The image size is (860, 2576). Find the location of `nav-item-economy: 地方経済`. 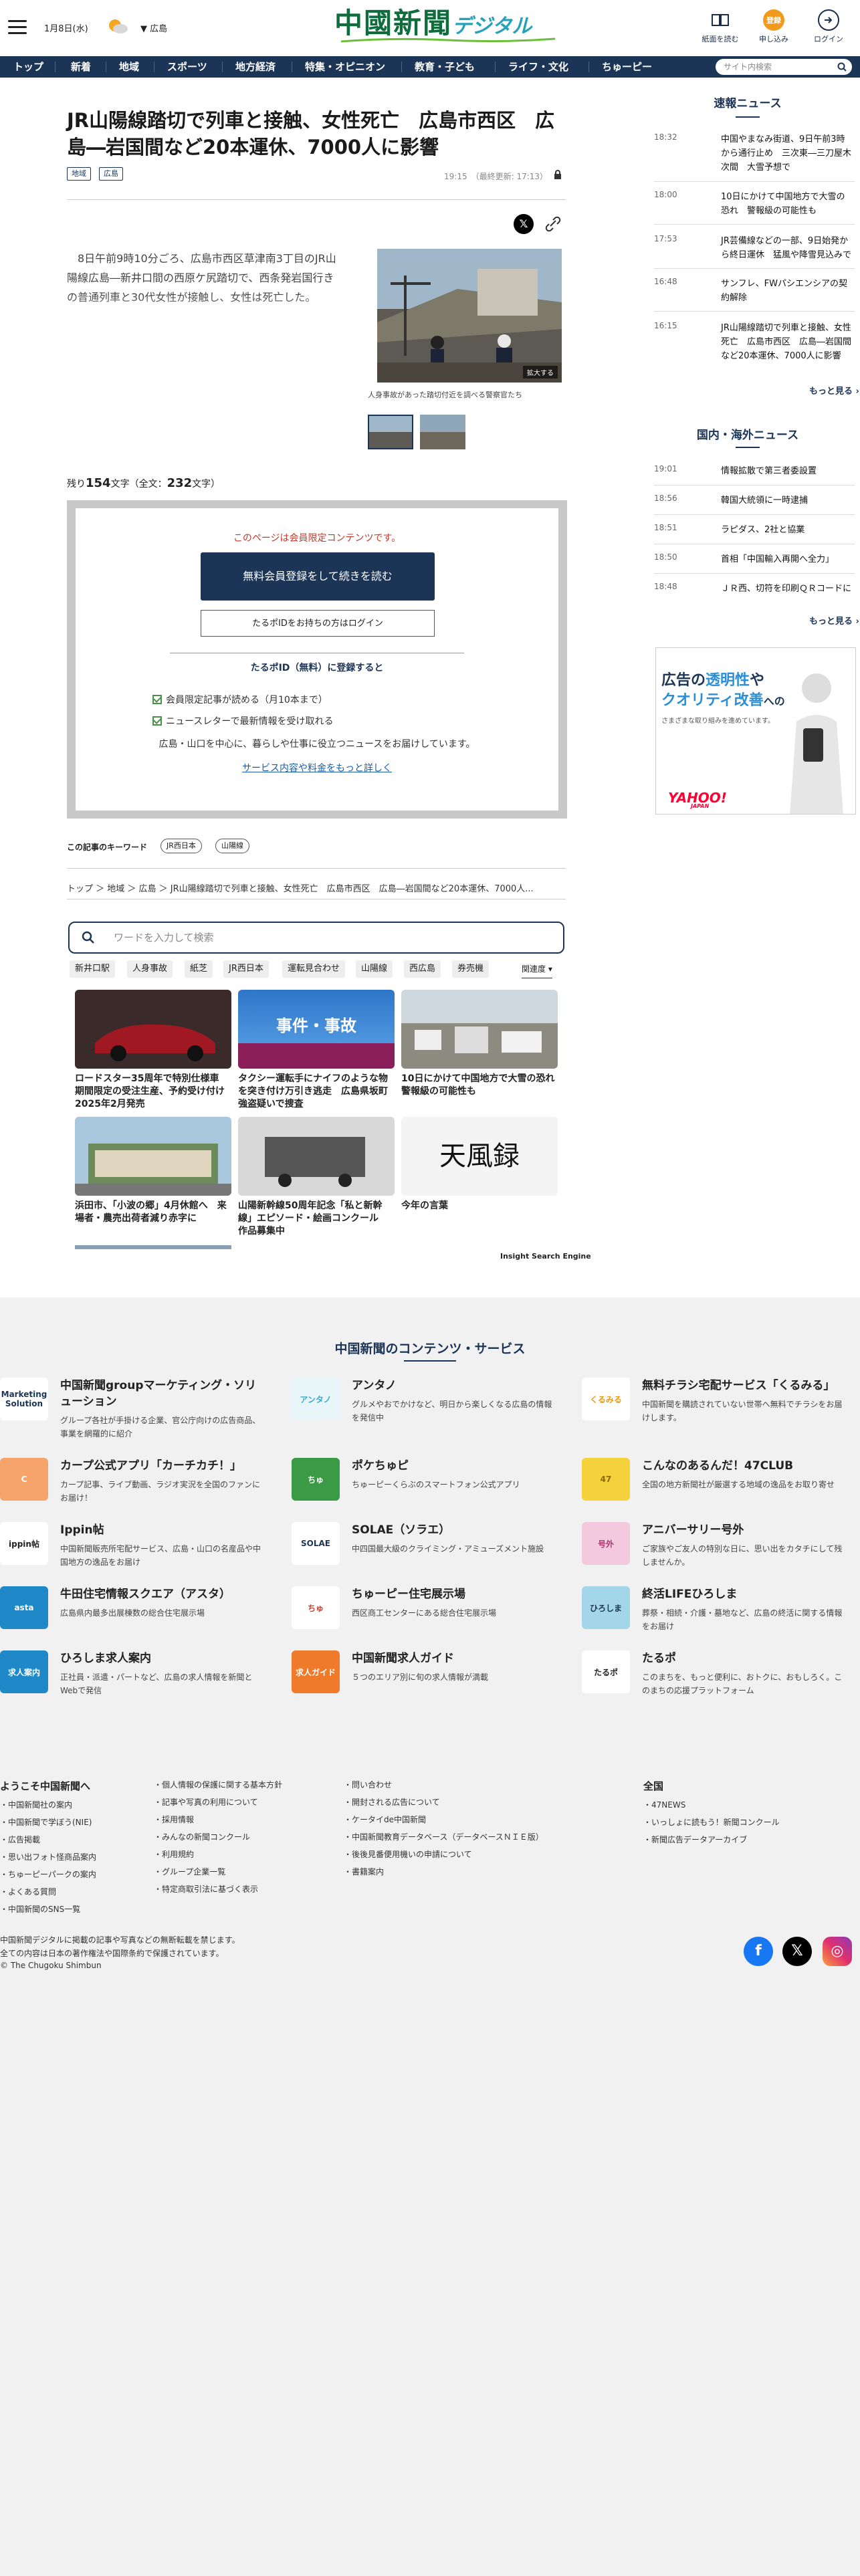

nav-item-economy: 地方経済 is located at coordinates (255, 67).